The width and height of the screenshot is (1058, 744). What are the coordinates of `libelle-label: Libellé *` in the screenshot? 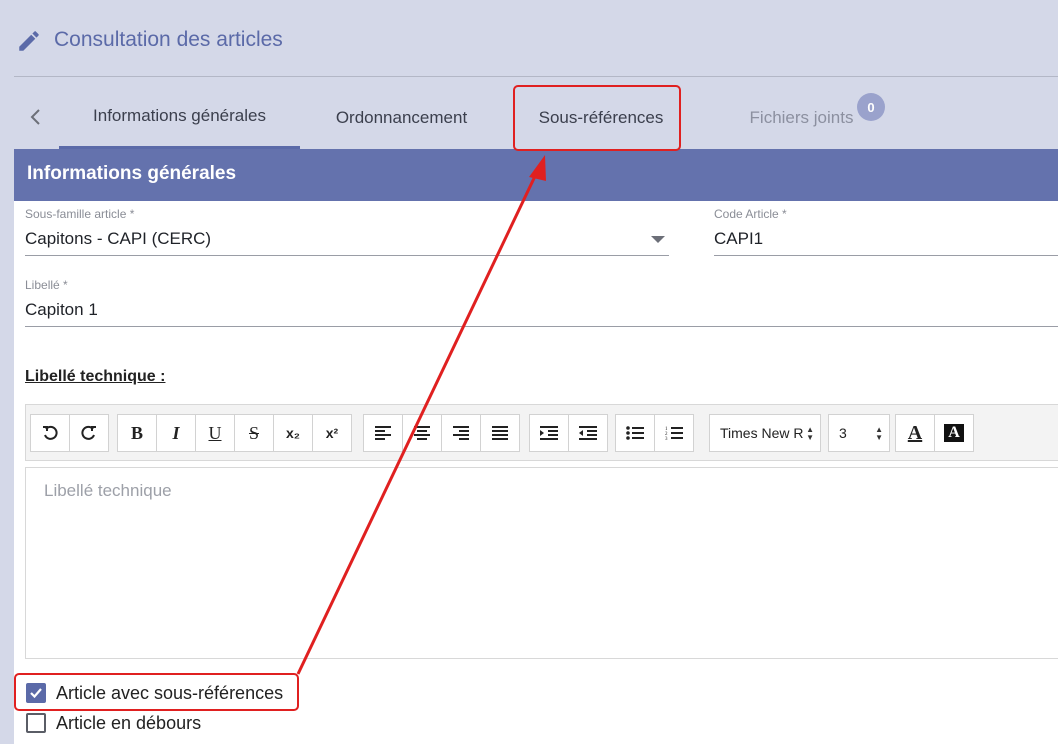 It's located at (46, 285).